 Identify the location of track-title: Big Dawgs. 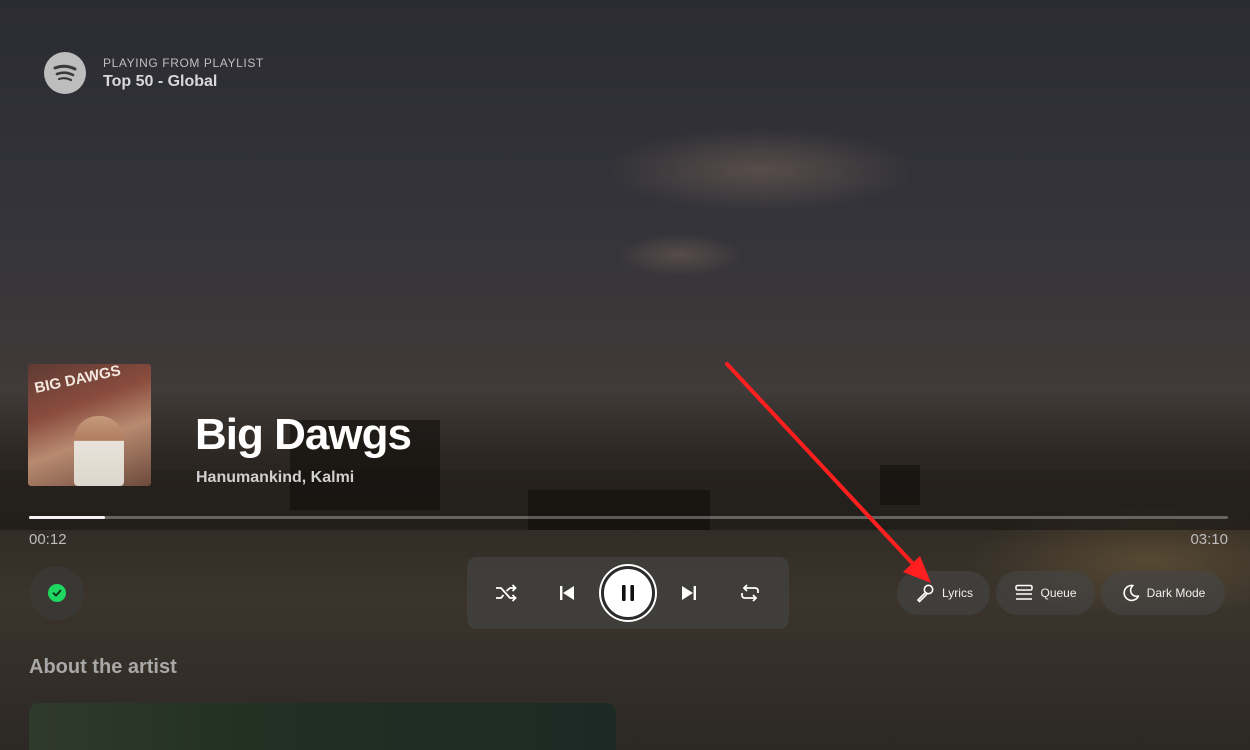
(303, 435).